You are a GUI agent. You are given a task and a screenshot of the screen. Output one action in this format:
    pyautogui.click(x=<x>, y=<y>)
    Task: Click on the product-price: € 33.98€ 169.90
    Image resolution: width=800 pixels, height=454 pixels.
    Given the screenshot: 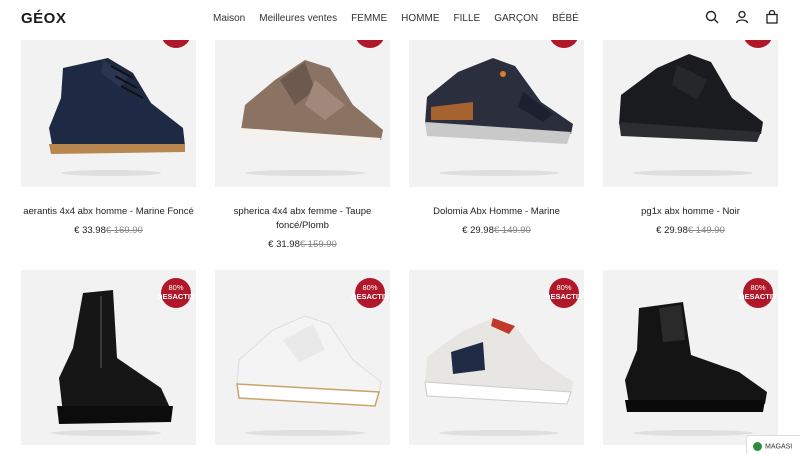 What is the action you would take?
    pyautogui.click(x=108, y=230)
    